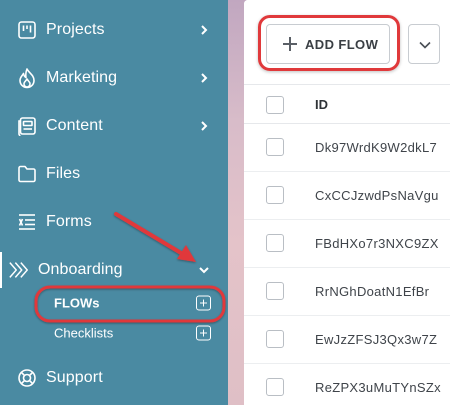  I want to click on onboarding-icon, so click(19, 270).